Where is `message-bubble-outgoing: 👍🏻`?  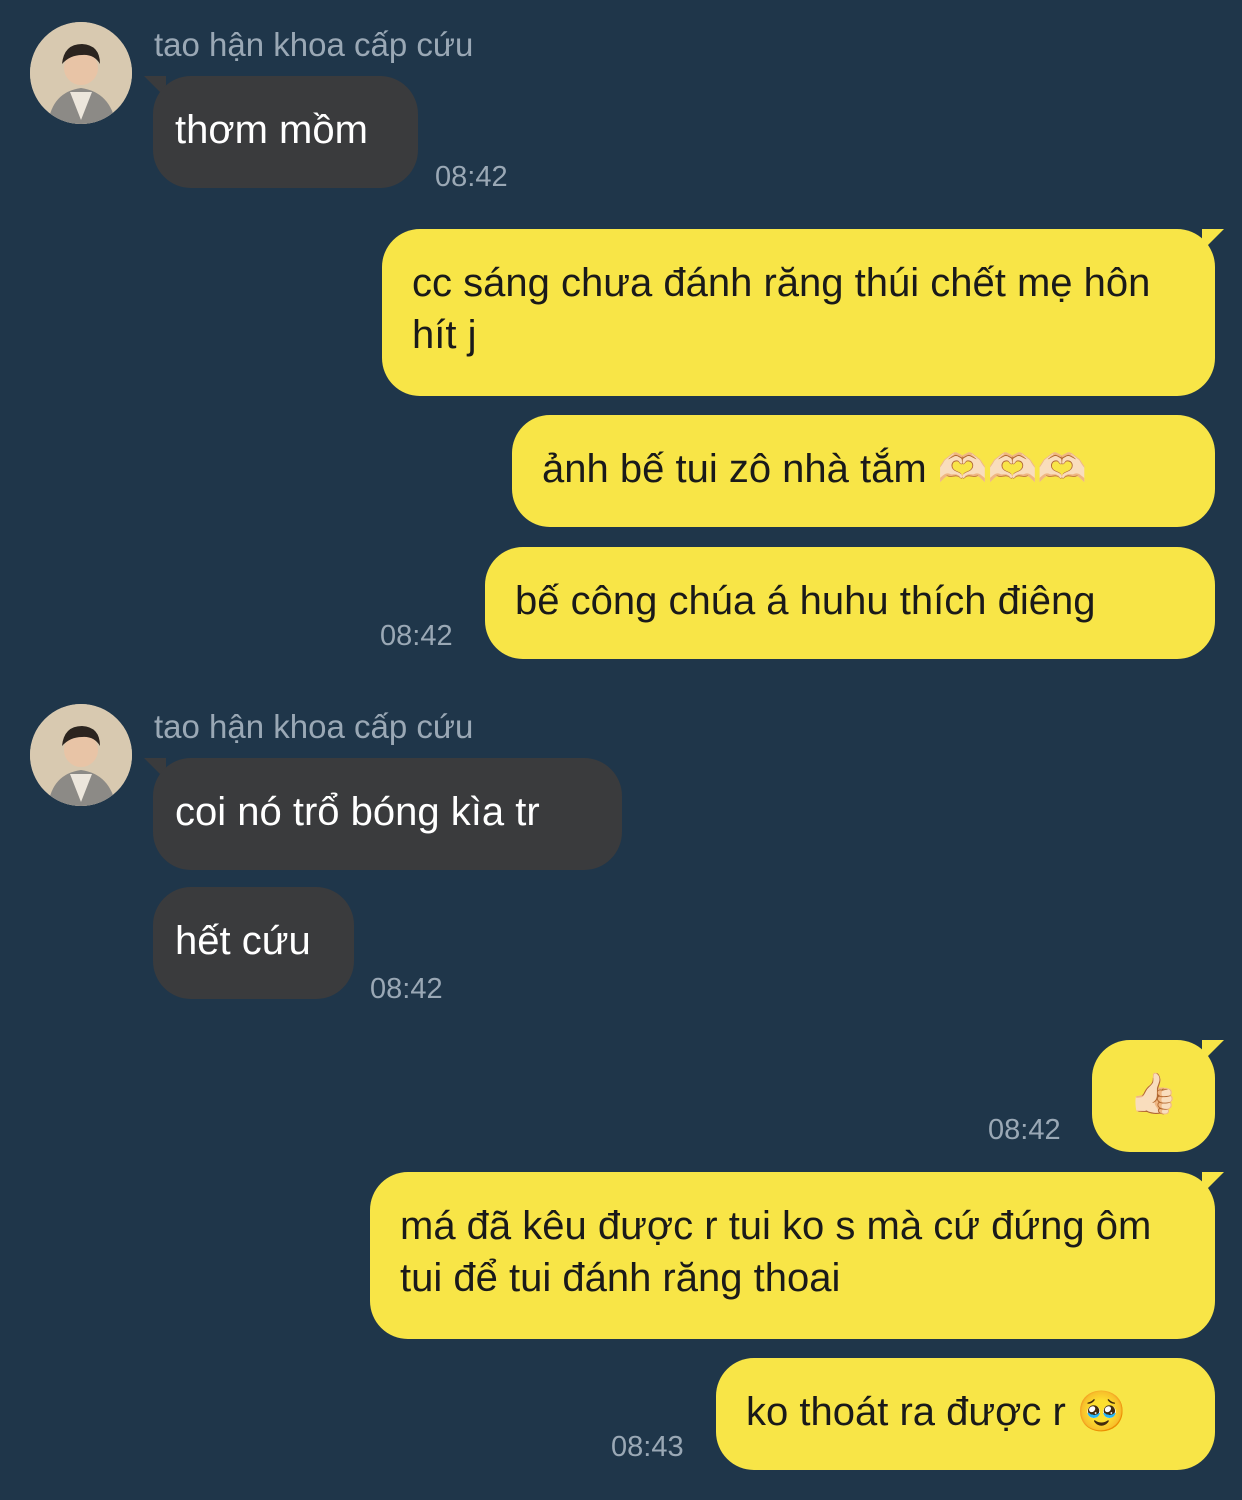
message-bubble-outgoing: 👍🏻 is located at coordinates (1153, 1096).